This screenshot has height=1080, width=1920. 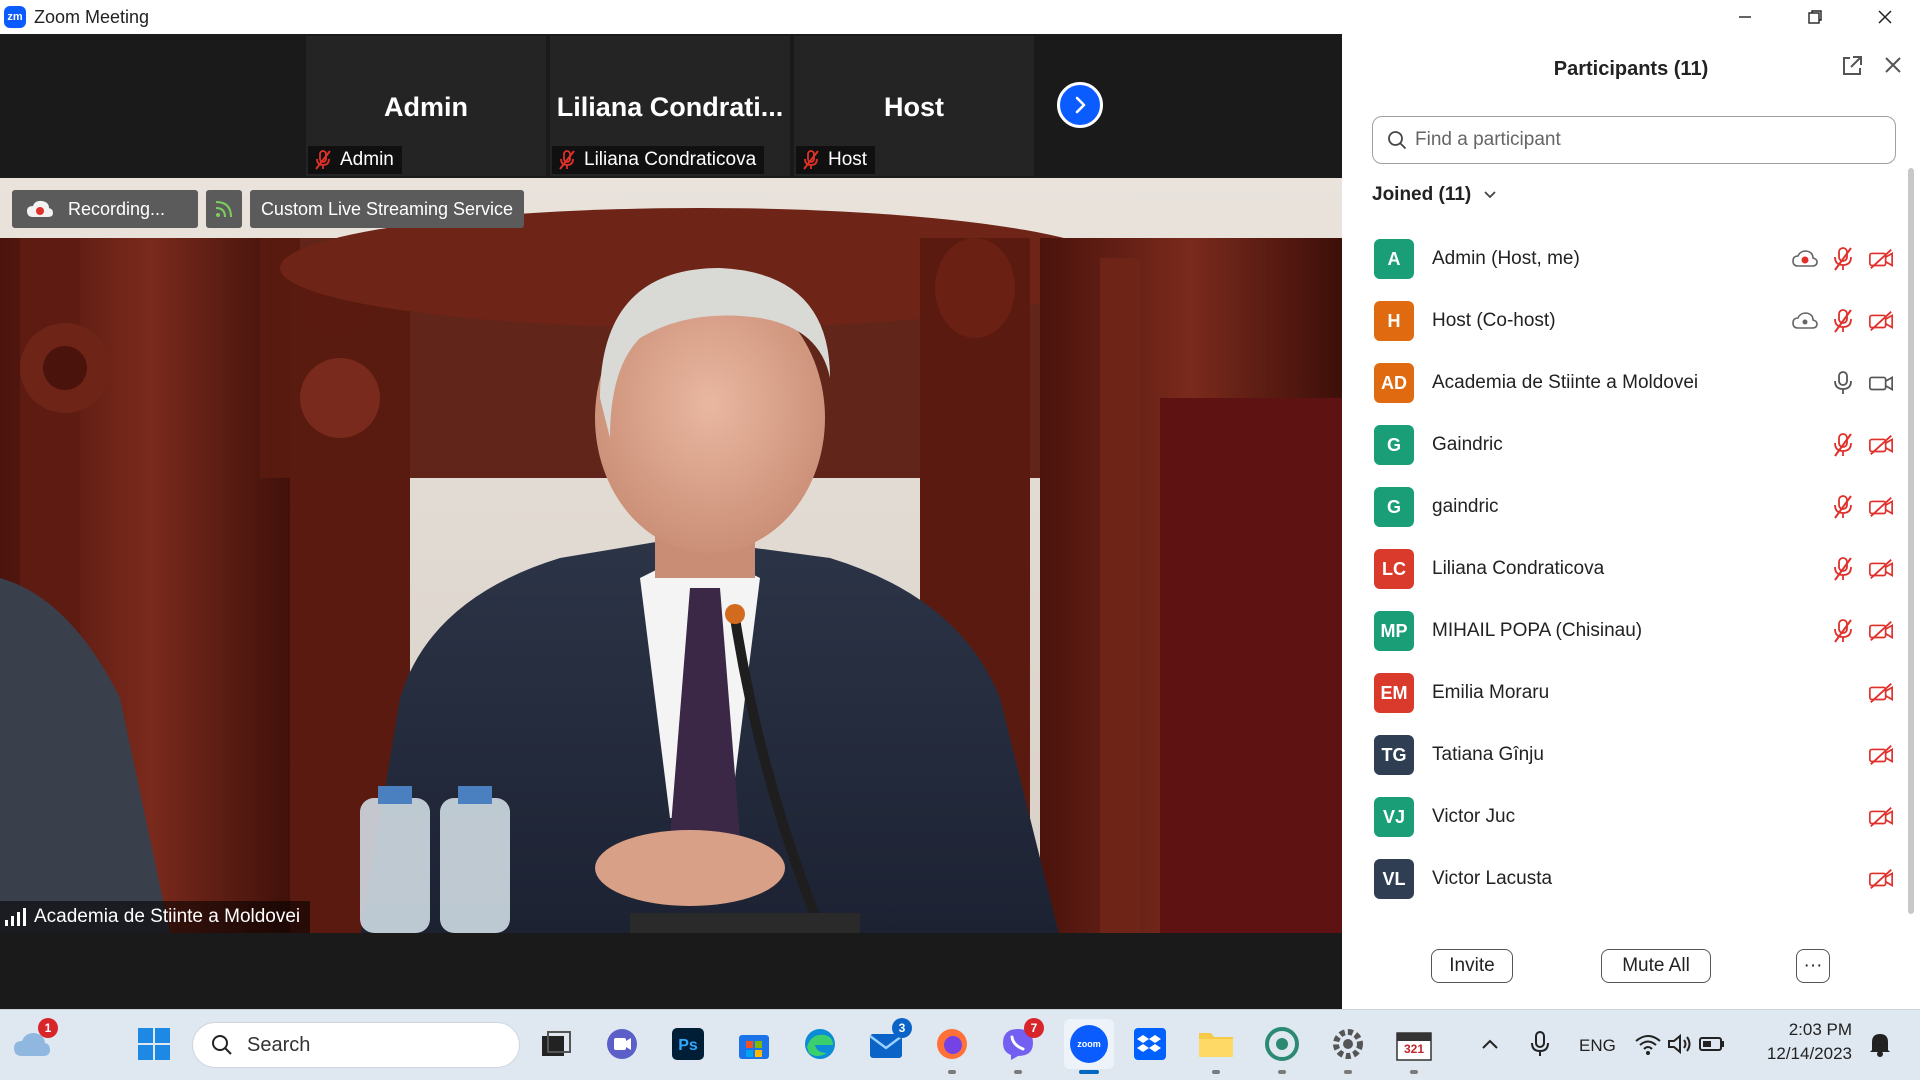 I want to click on calendar-app: 321, so click(x=1414, y=1049).